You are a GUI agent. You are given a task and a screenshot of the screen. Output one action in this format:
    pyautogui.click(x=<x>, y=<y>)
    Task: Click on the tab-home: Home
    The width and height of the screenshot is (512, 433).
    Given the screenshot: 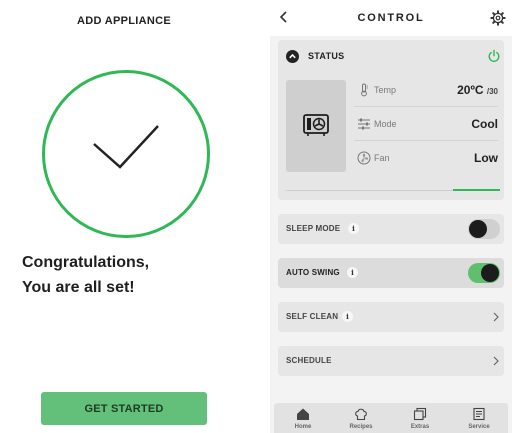 What is the action you would take?
    pyautogui.click(x=303, y=418)
    